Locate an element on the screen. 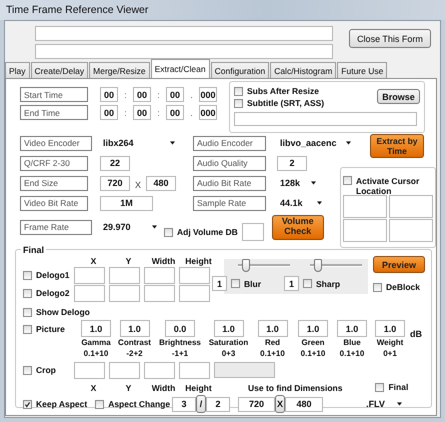 The width and height of the screenshot is (445, 422). times-sign: X is located at coordinates (138, 184).